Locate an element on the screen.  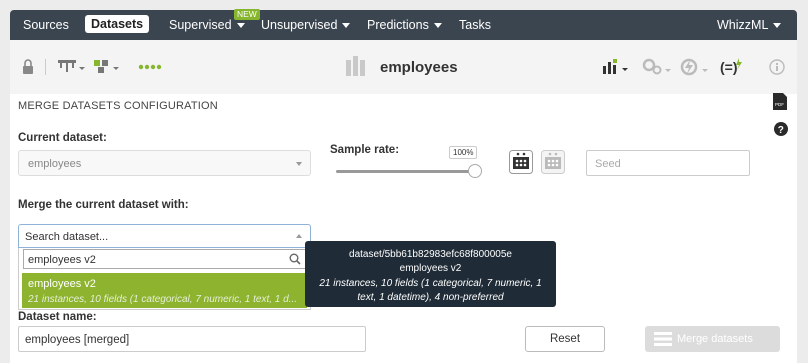
seed-input: Seed is located at coordinates (668, 163).